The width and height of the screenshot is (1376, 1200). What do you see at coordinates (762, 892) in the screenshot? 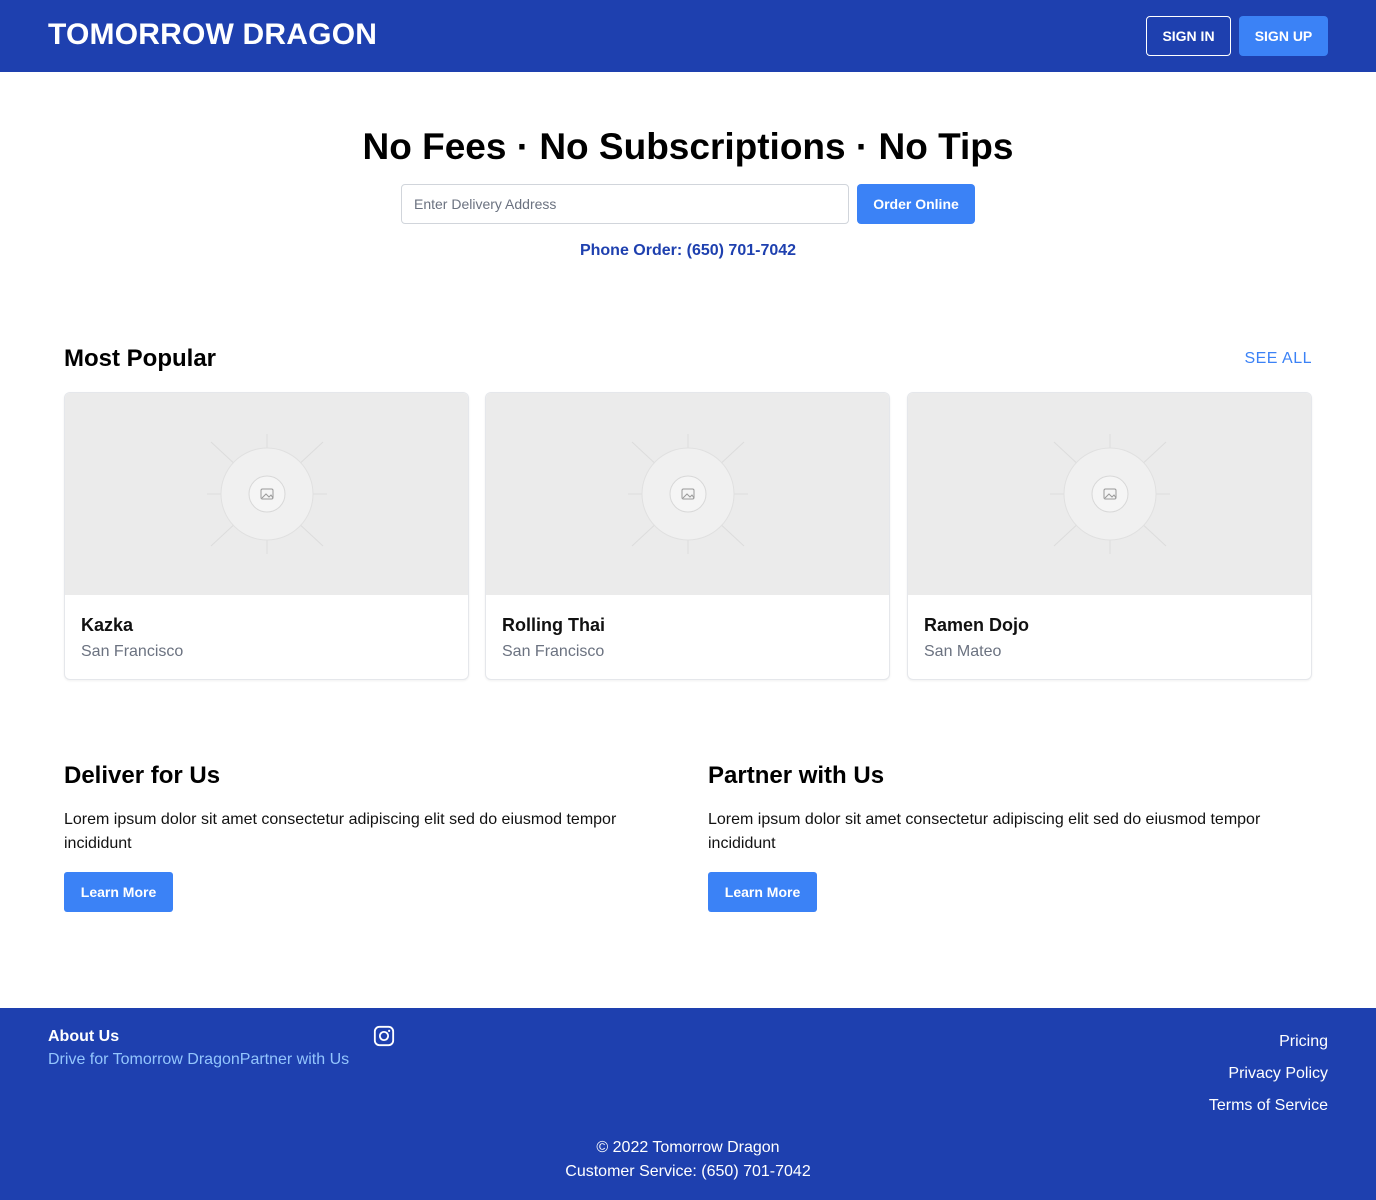
I see `partner-learn-more-button: Learn More` at bounding box center [762, 892].